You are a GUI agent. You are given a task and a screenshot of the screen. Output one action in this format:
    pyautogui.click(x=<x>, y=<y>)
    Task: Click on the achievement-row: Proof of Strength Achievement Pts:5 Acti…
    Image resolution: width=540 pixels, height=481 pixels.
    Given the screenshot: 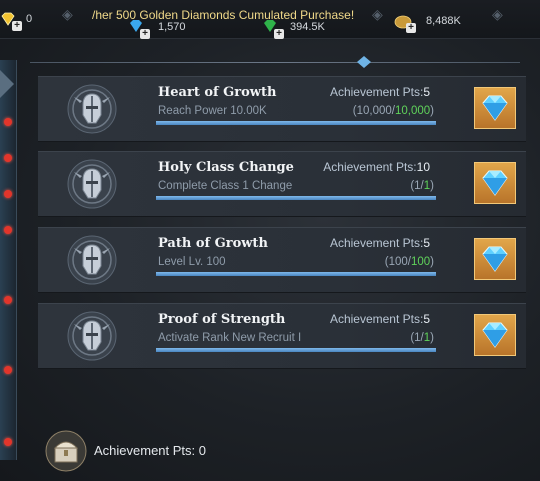 What is the action you would take?
    pyautogui.click(x=282, y=336)
    